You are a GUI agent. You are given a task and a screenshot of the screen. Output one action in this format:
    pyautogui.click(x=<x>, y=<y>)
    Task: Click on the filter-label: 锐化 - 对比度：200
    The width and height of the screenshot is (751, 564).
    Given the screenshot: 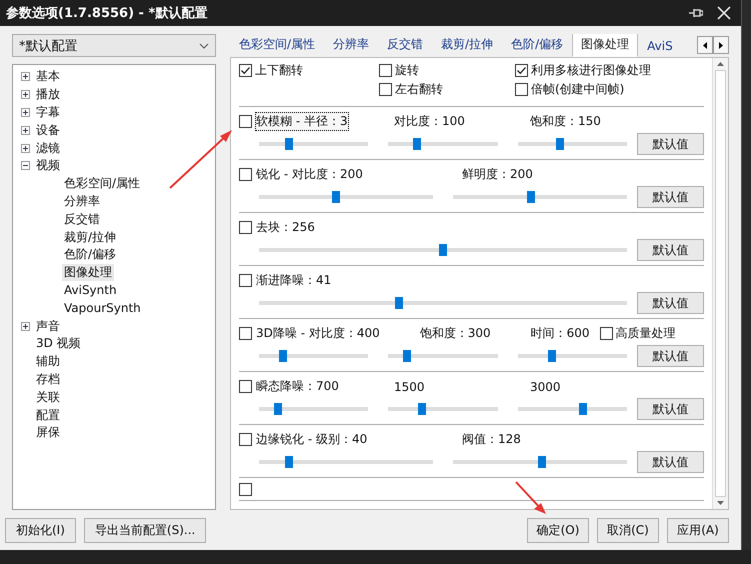 What is the action you would take?
    pyautogui.click(x=309, y=174)
    